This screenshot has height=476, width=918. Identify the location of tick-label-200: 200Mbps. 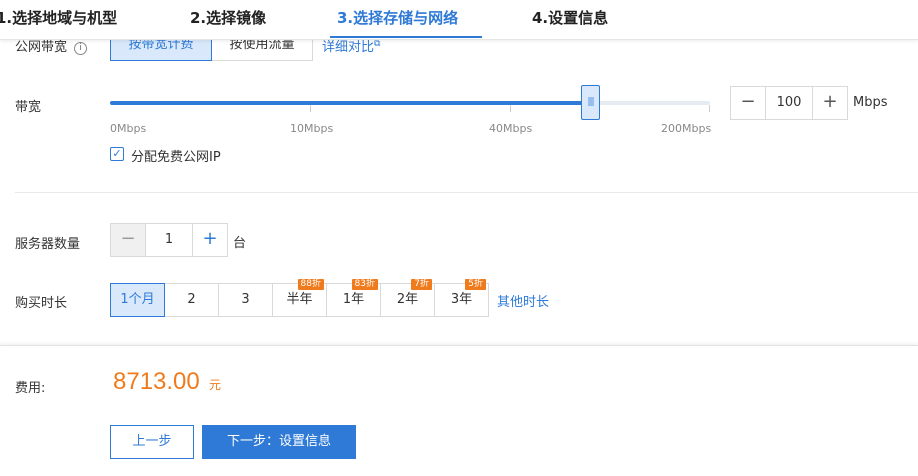
(686, 128).